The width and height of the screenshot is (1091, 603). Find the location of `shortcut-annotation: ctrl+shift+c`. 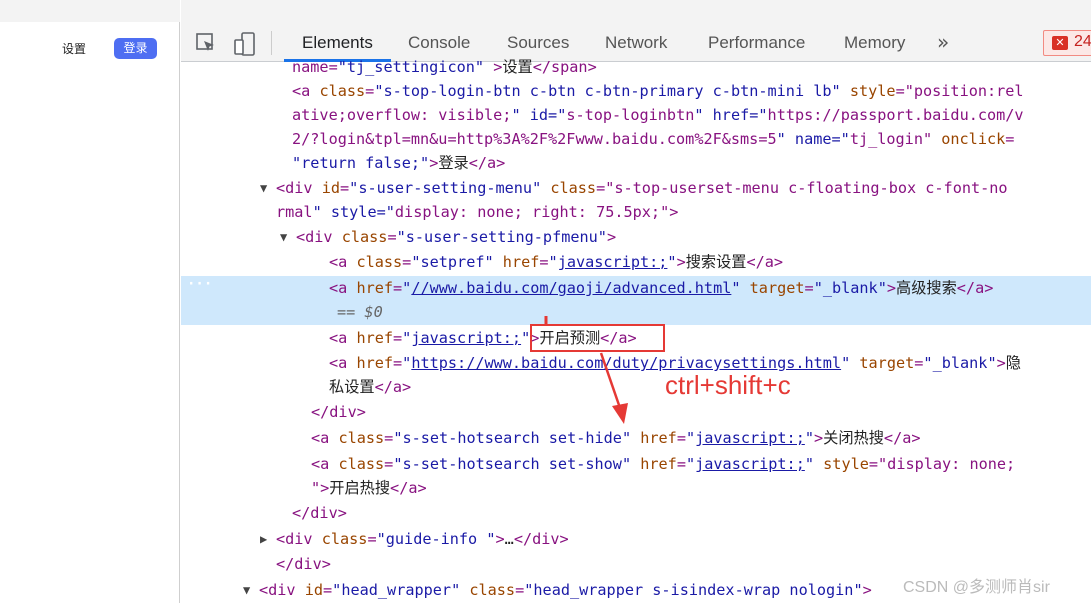

shortcut-annotation: ctrl+shift+c is located at coordinates (728, 385).